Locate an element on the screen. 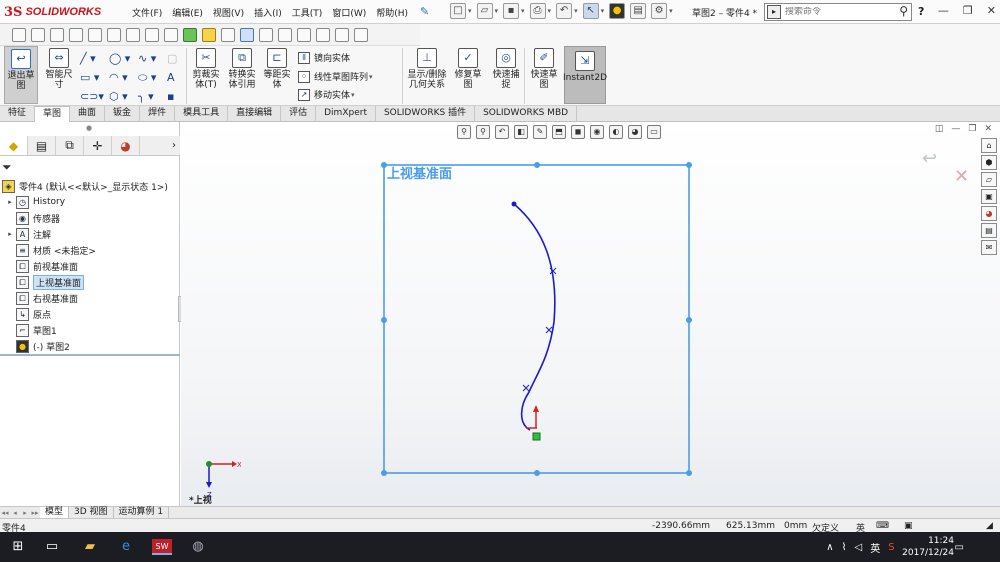 The width and height of the screenshot is (1000, 562). display-icon is located at coordinates (95, 34).